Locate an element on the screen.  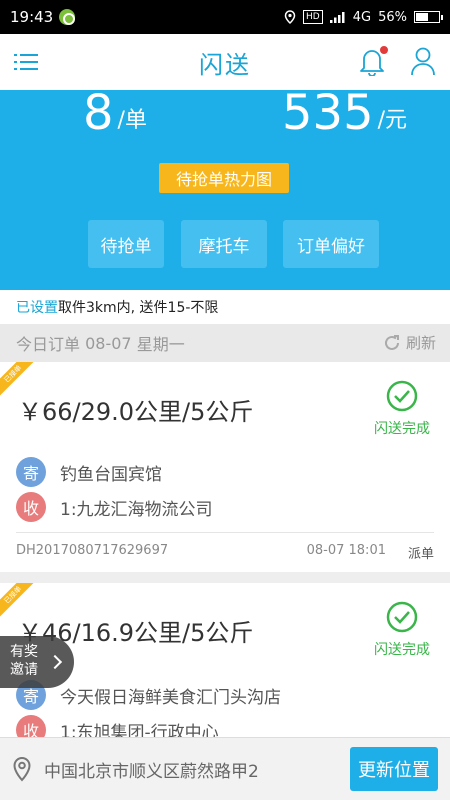
refresh-icon is located at coordinates (392, 342).